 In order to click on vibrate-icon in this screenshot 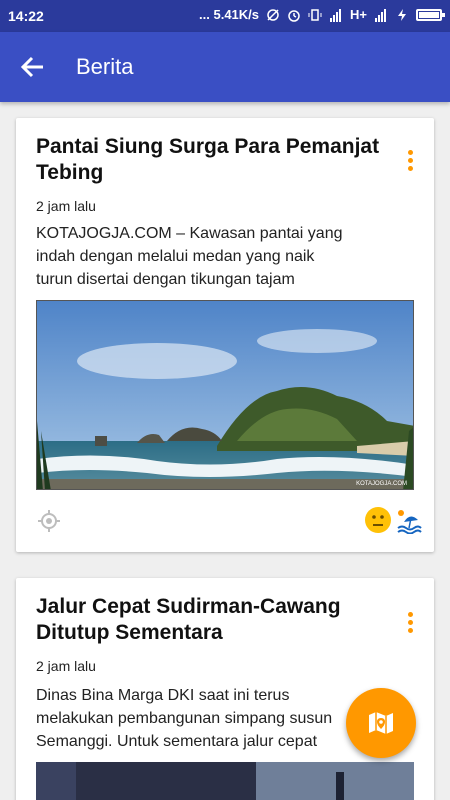, I will do `click(315, 14)`.